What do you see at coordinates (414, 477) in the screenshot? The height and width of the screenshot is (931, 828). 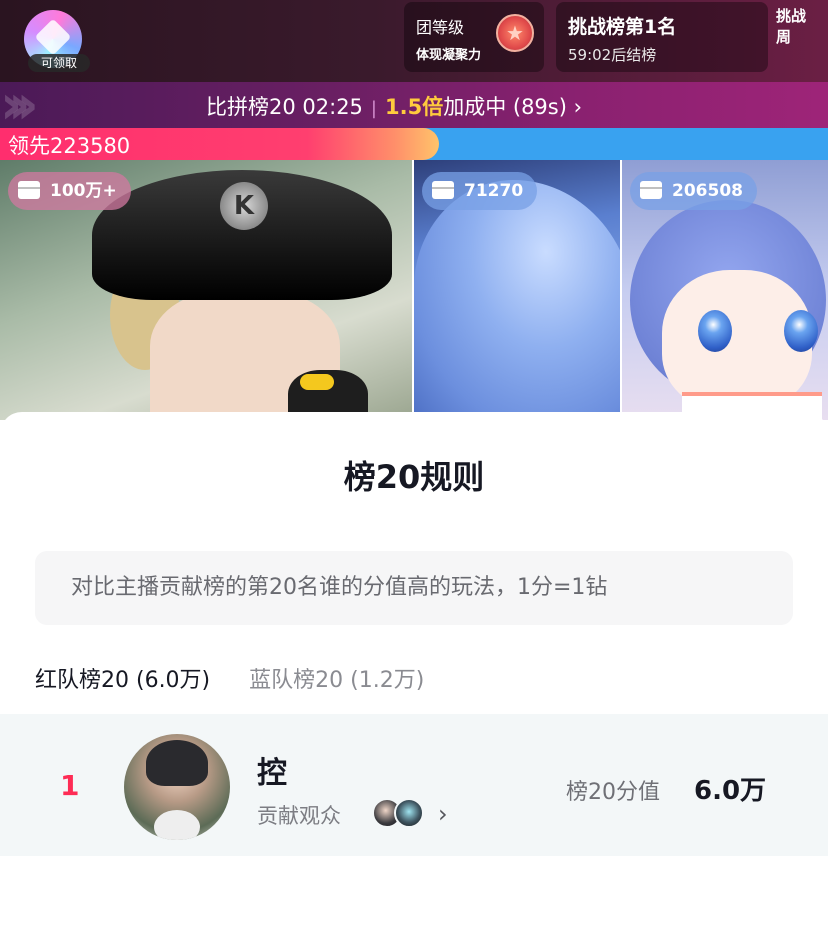 I see `sheet-title: 榜20规则` at bounding box center [414, 477].